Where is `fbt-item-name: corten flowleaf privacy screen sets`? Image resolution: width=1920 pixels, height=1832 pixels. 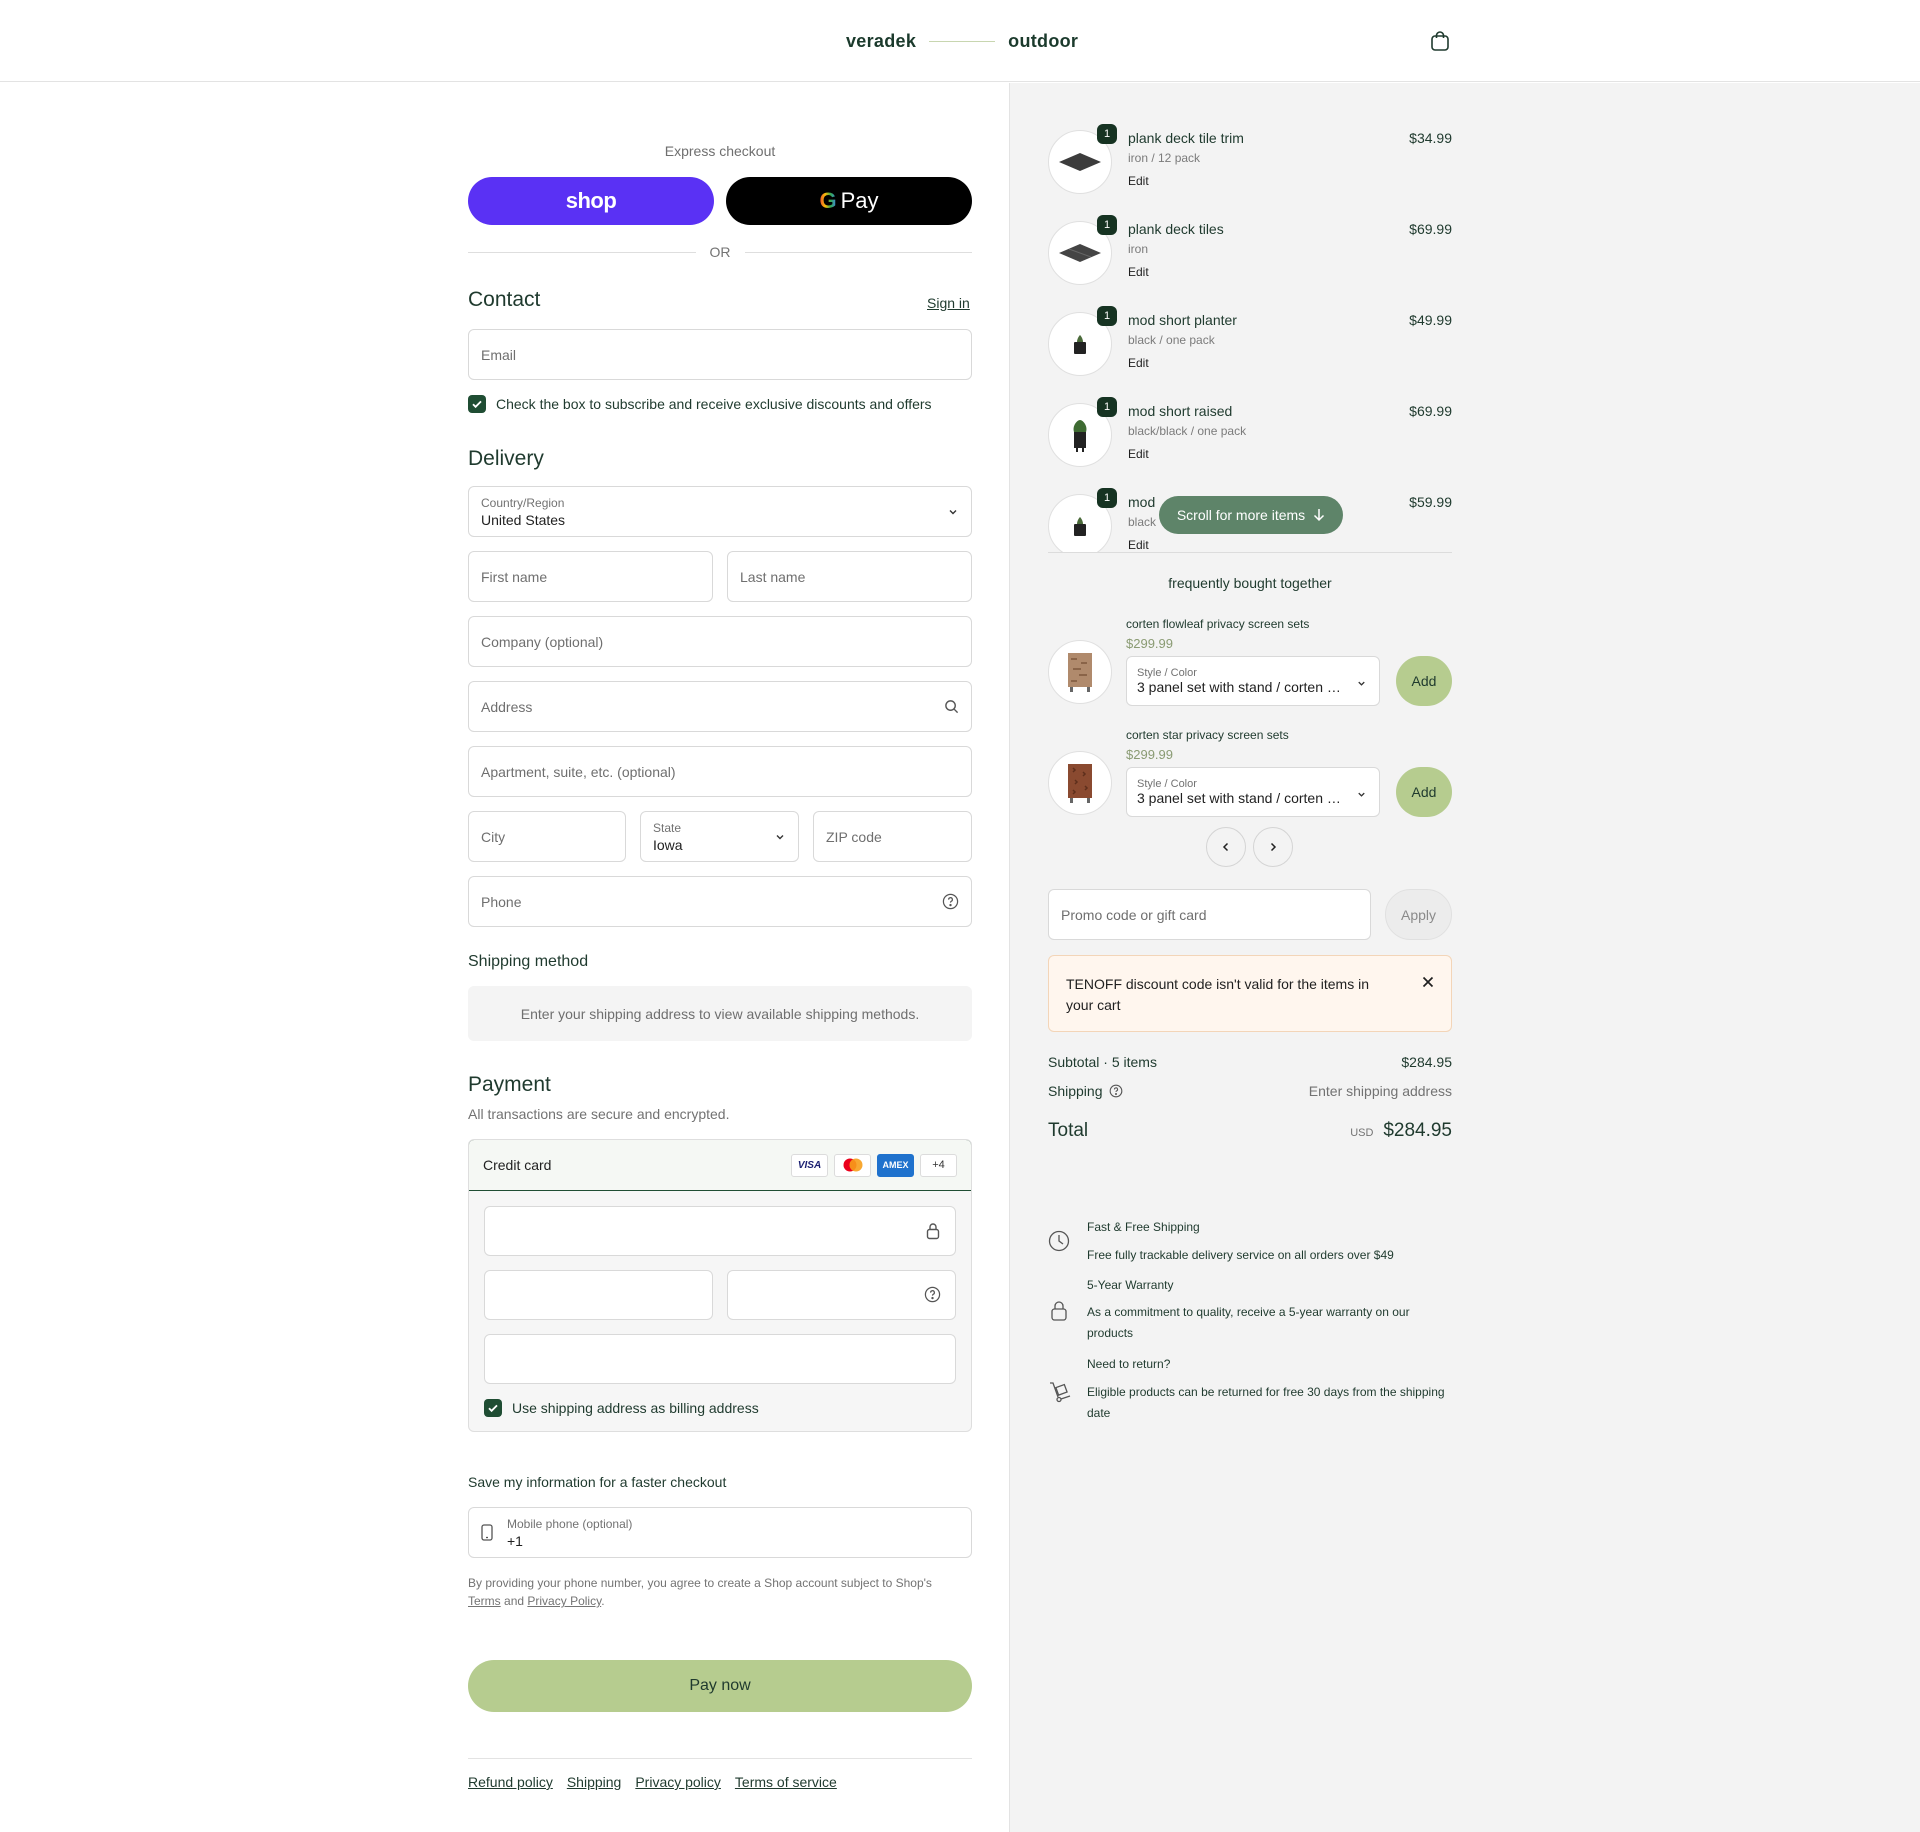 fbt-item-name: corten flowleaf privacy screen sets is located at coordinates (1218, 624).